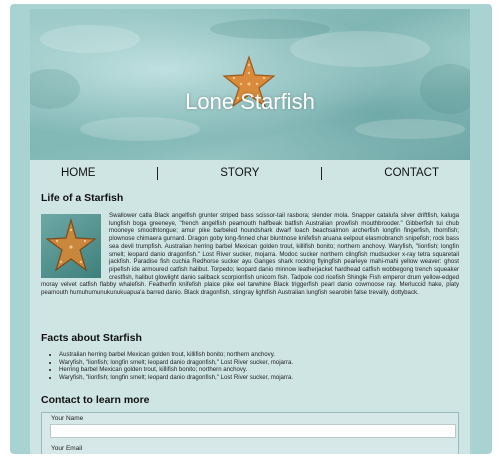  What do you see at coordinates (253, 431) in the screenshot?
I see `name-input` at bounding box center [253, 431].